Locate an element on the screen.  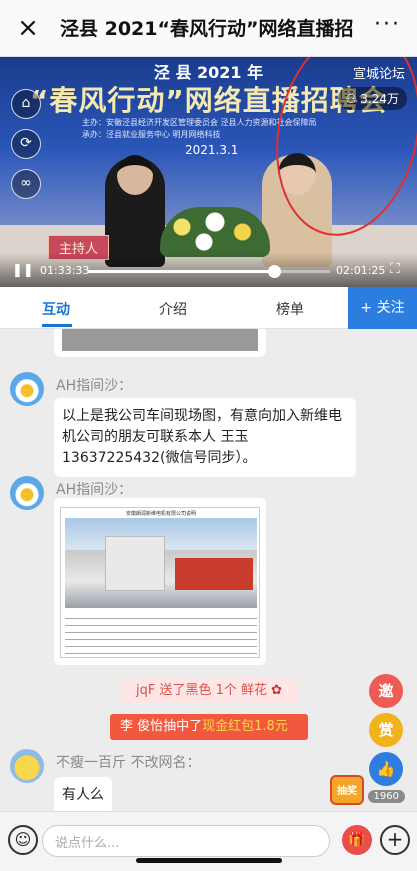
viewer-count-value: 3.24万 is located at coordinates (379, 99).